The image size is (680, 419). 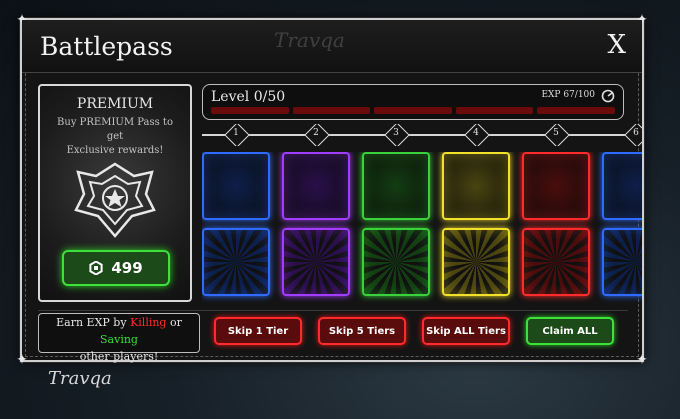 I want to click on premium-price: 499, so click(x=127, y=268).